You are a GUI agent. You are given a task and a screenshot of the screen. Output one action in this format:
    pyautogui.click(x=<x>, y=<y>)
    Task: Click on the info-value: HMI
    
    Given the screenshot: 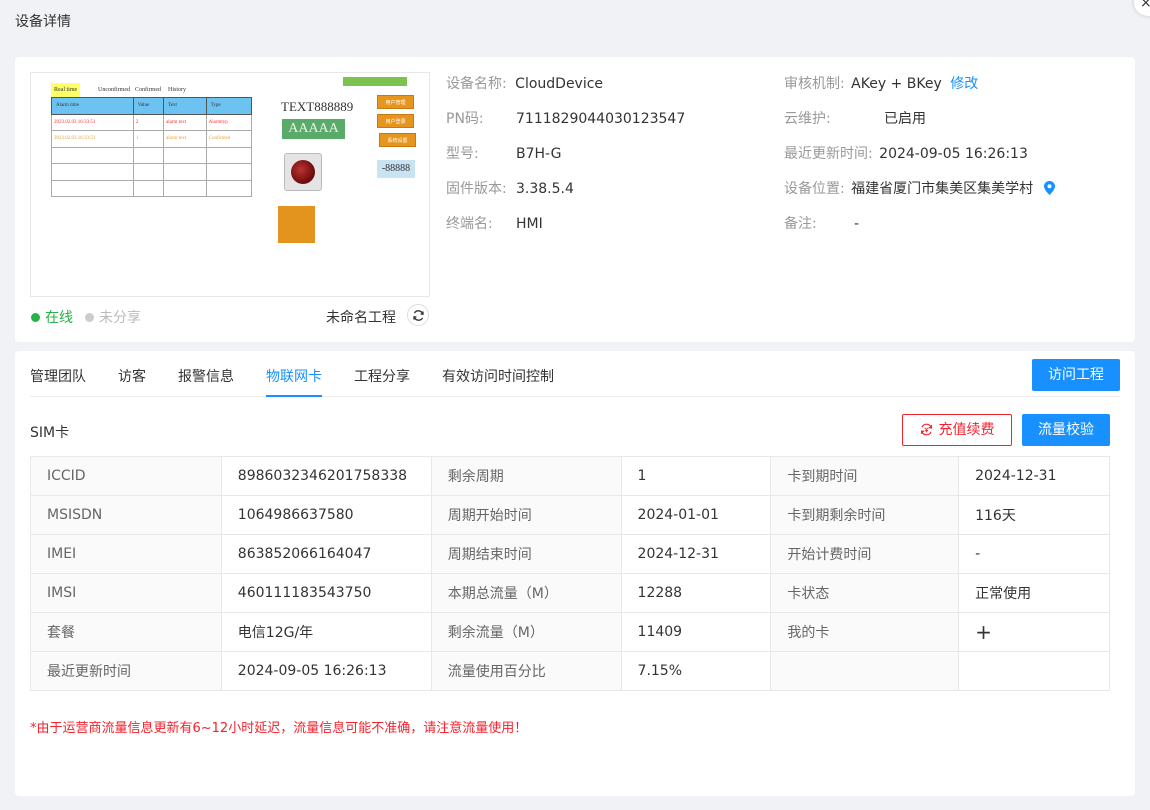 What is the action you would take?
    pyautogui.click(x=529, y=224)
    